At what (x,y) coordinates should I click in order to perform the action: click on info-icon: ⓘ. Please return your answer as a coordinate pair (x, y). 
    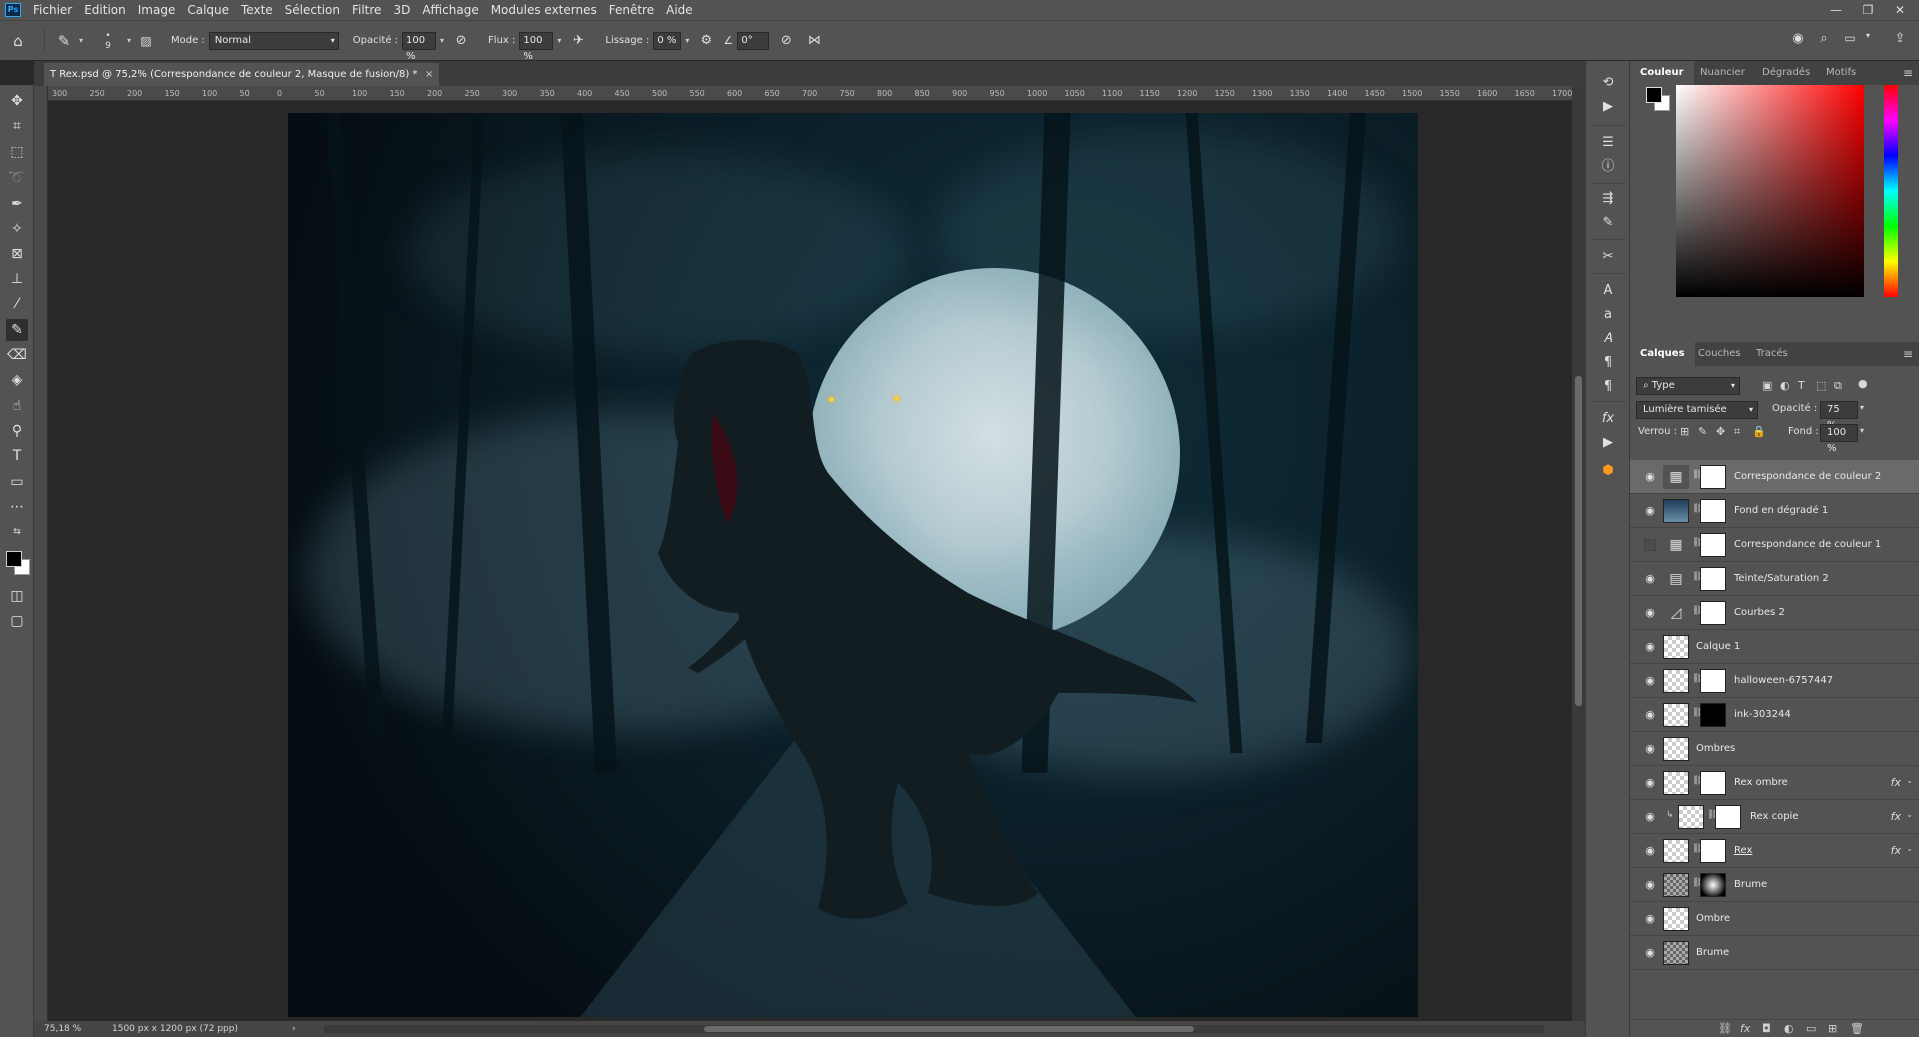
    Looking at the image, I should click on (1608, 167).